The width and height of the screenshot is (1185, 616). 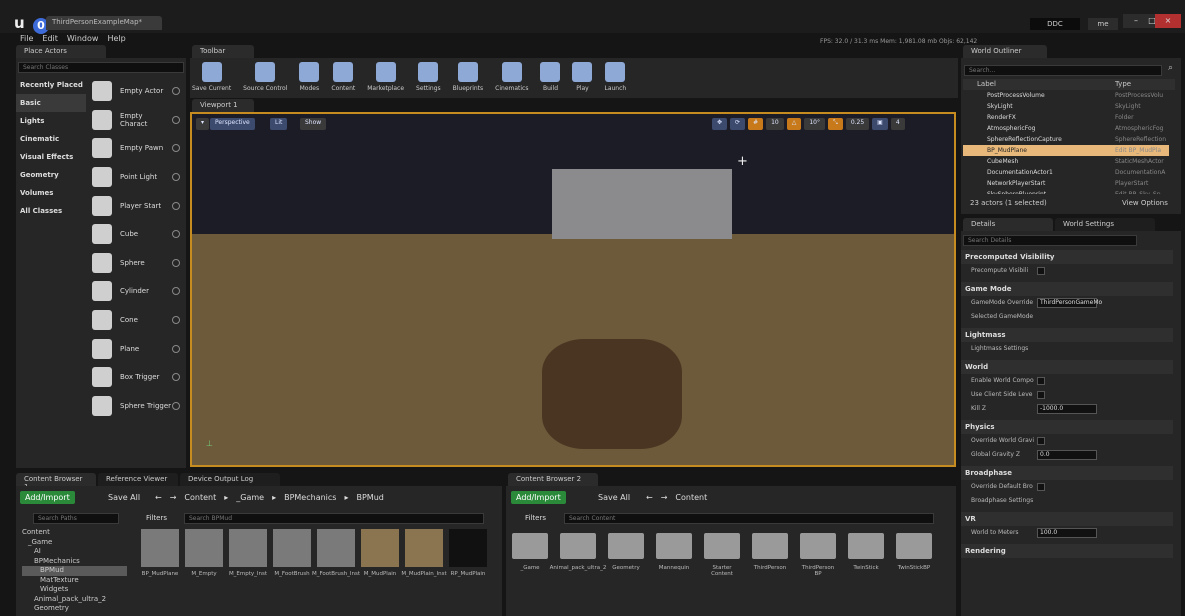 What do you see at coordinates (578, 555) in the screenshot?
I see `folder-tile: Animal_pack_ultra_2` at bounding box center [578, 555].